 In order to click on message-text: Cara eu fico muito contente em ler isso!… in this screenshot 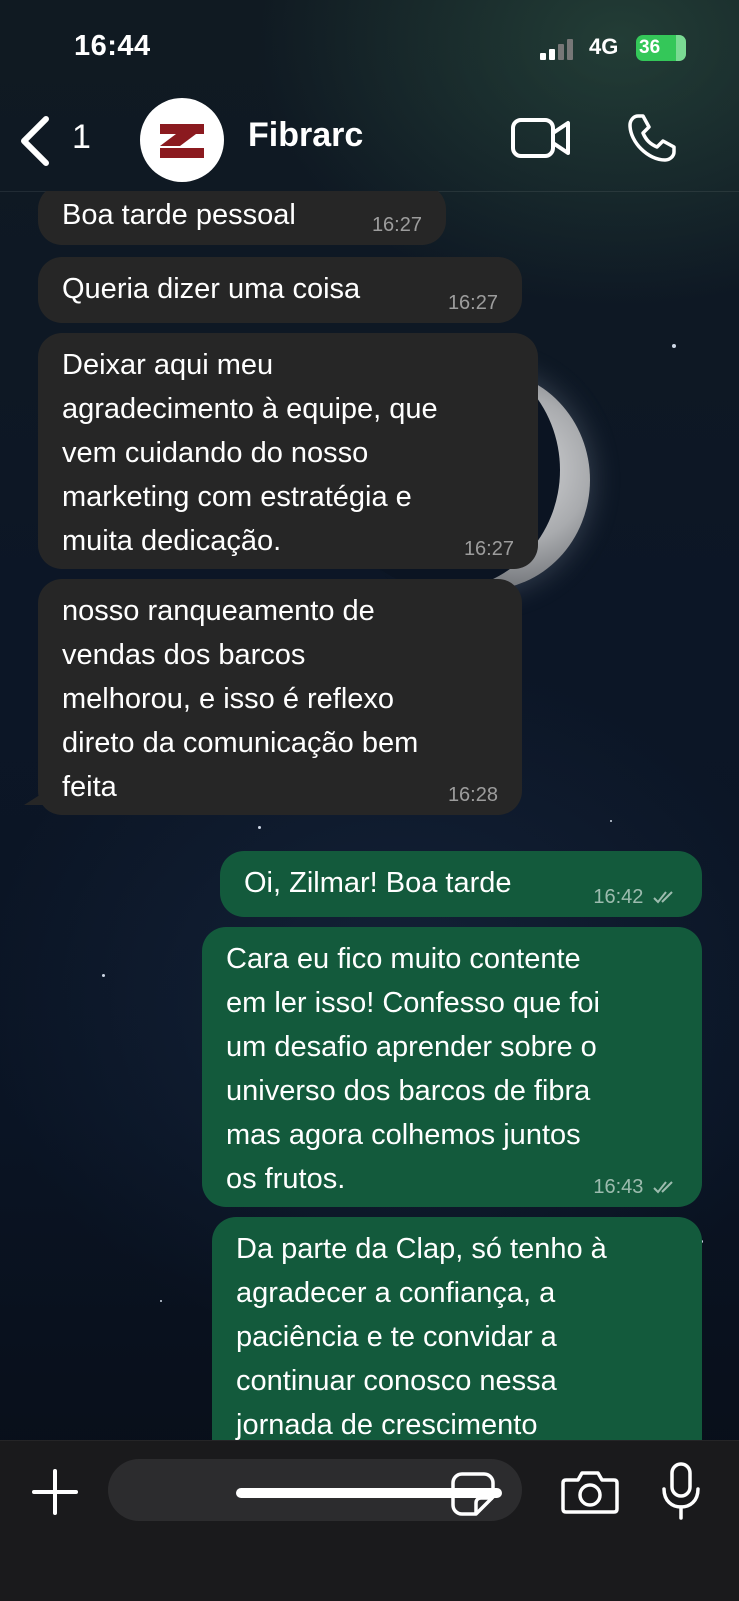, I will do `click(413, 1069)`.